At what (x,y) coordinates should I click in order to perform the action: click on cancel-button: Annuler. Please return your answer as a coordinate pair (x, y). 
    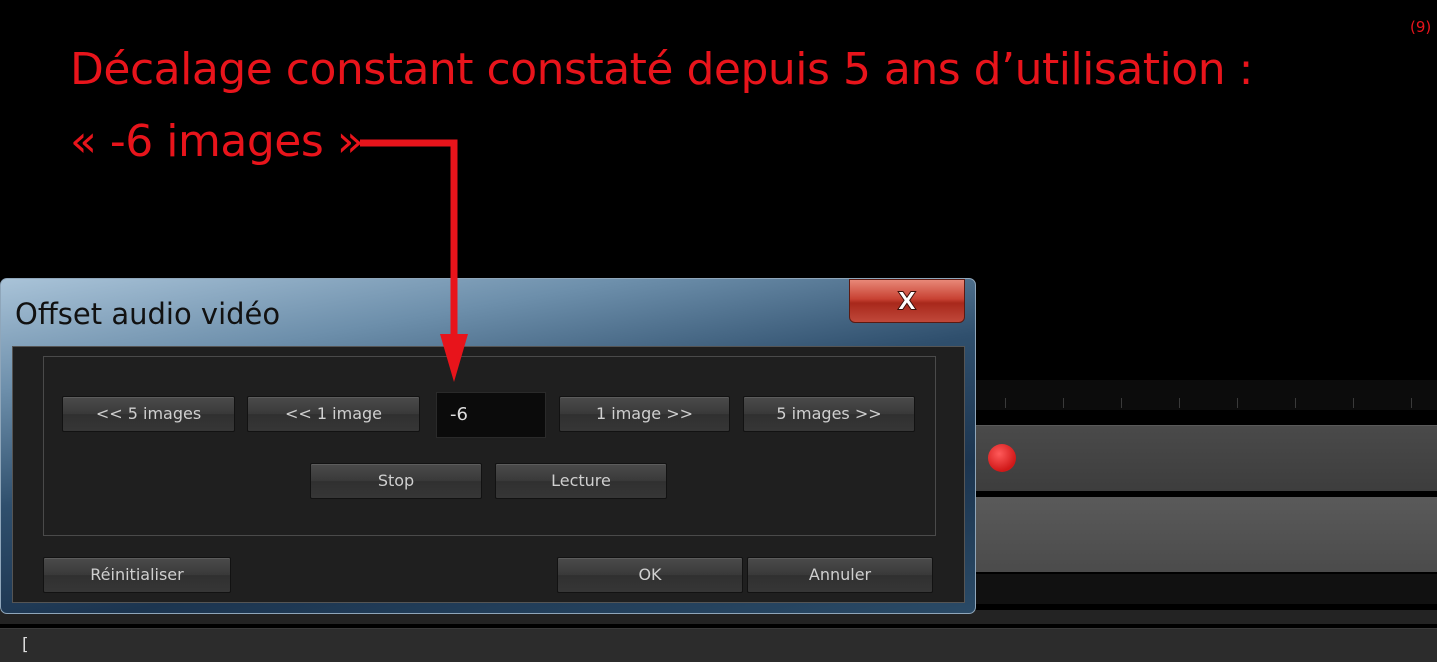
    Looking at the image, I should click on (840, 575).